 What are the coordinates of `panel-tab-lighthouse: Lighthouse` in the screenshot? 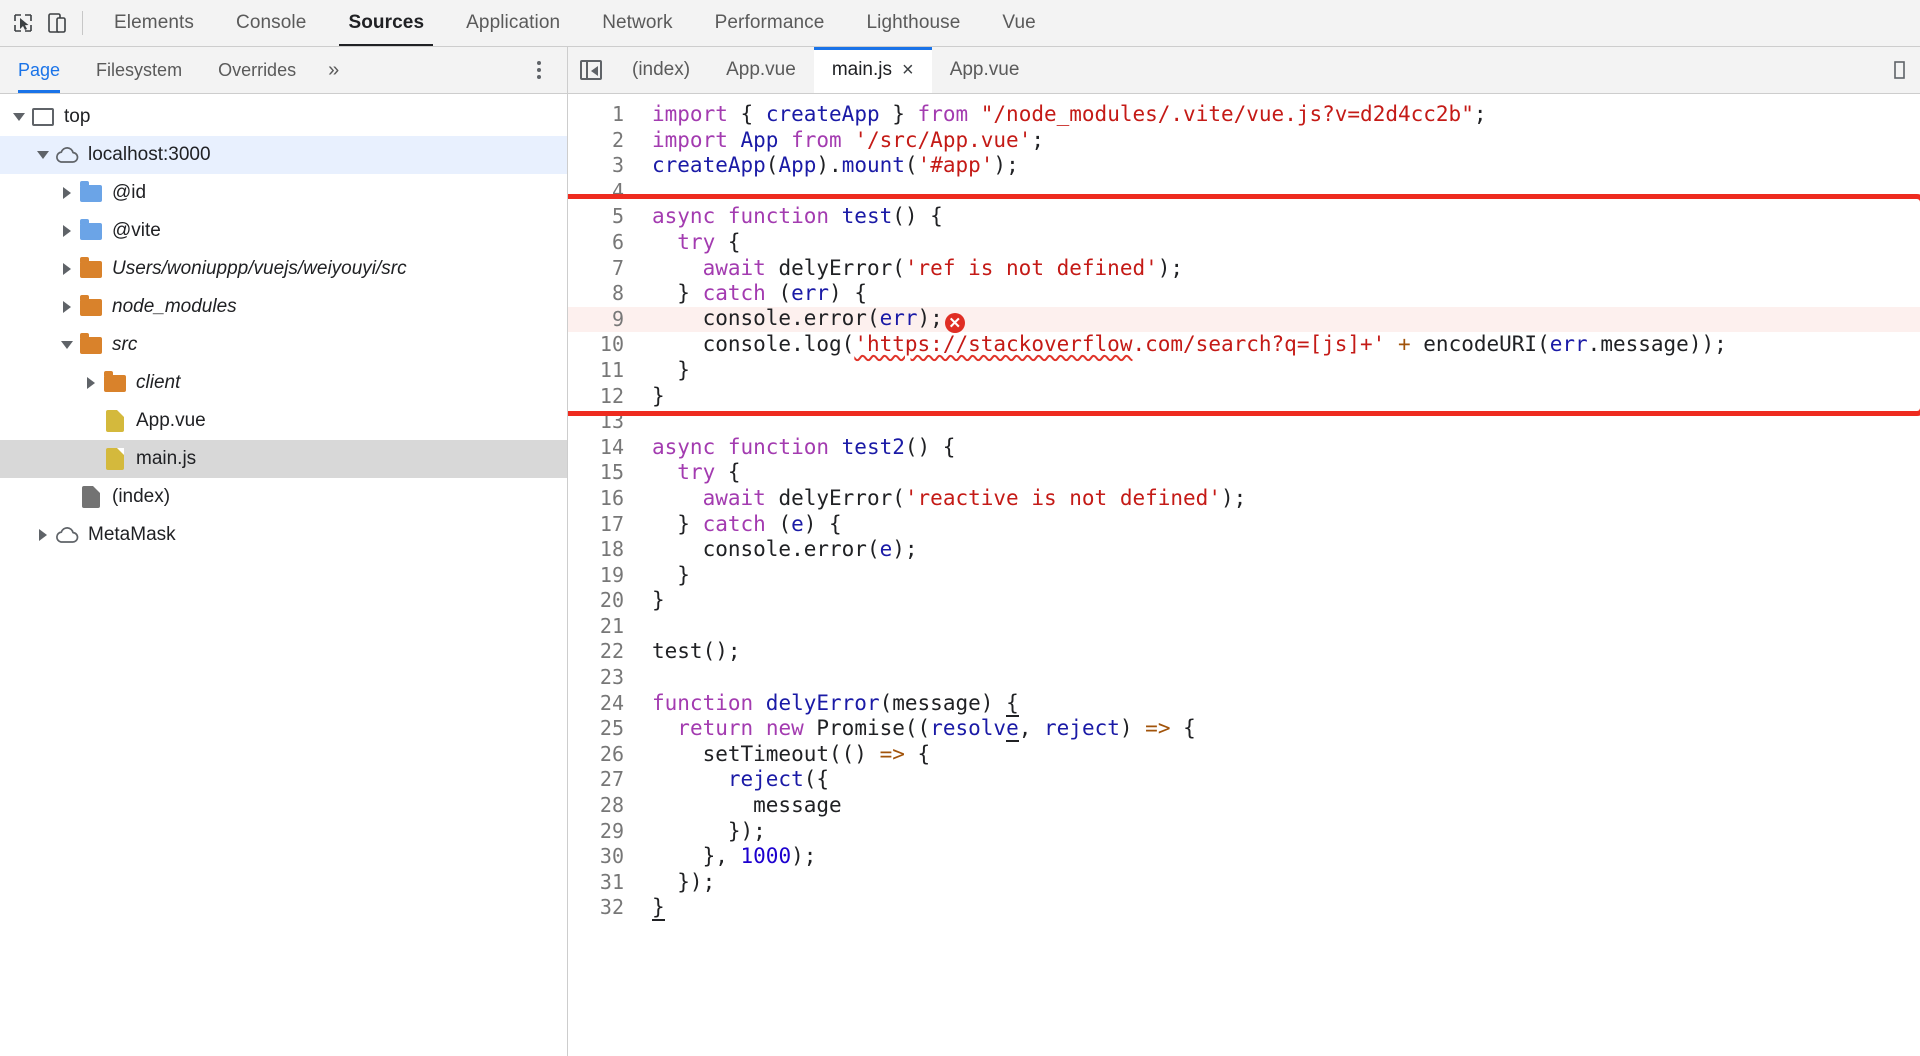 It's located at (913, 23).